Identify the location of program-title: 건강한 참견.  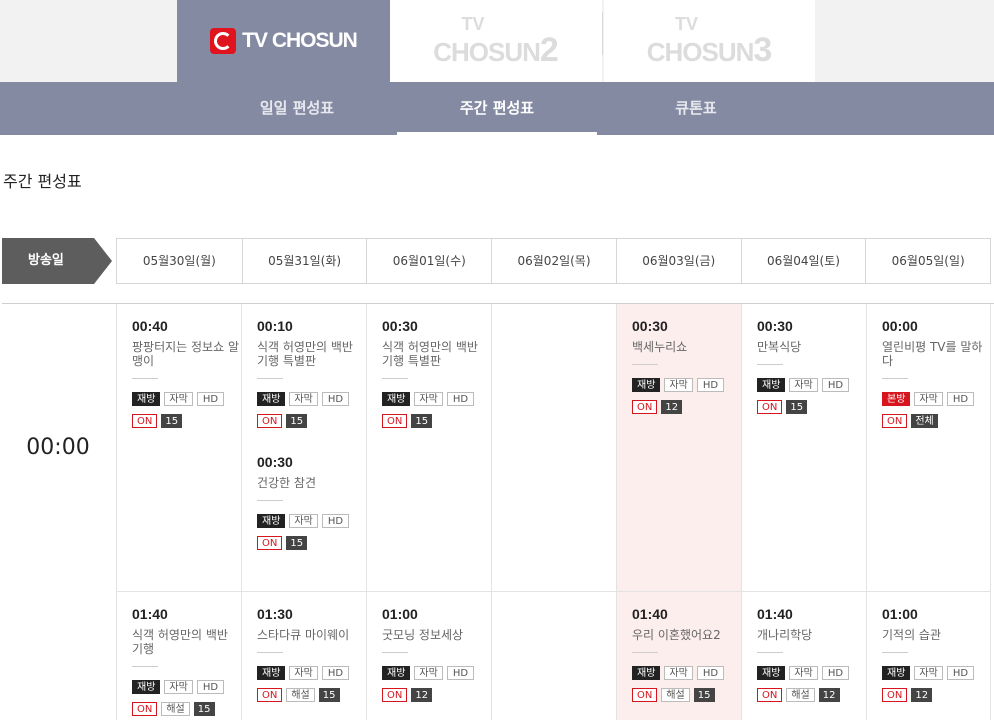
(311, 483).